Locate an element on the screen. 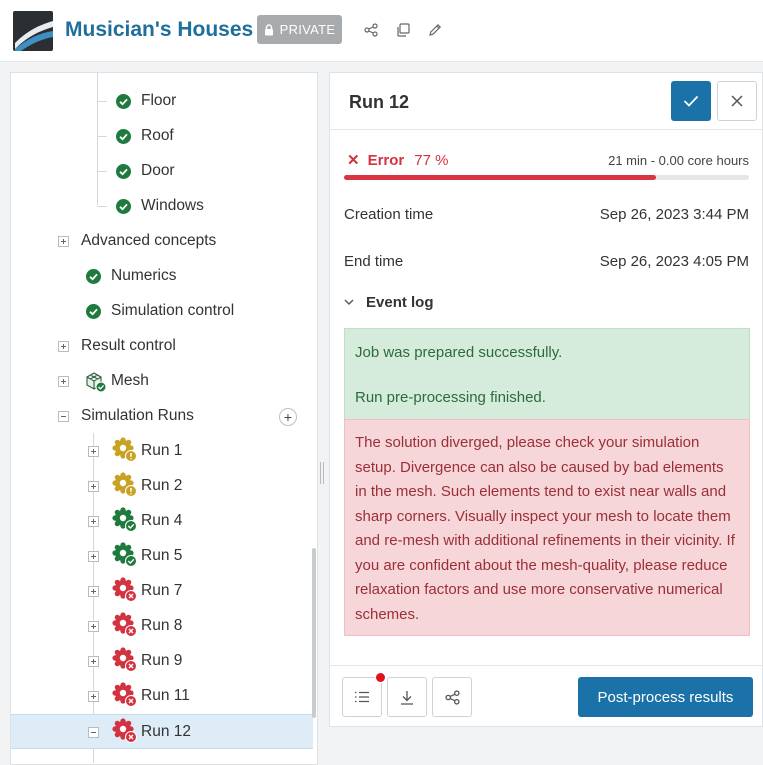 This screenshot has width=763, height=765. tree-item-roof: Roof is located at coordinates (162, 136).